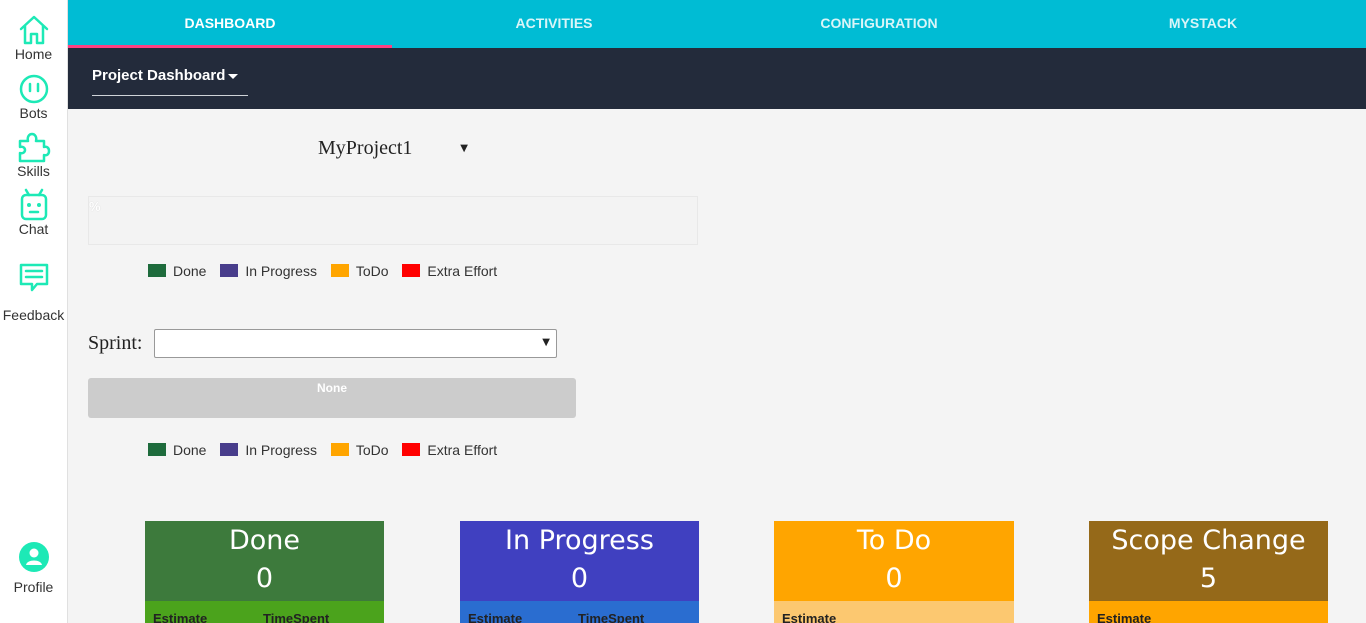 This screenshot has width=1366, height=623. Describe the element at coordinates (365, 148) in the screenshot. I see `project-select-value: MyProject1` at that location.